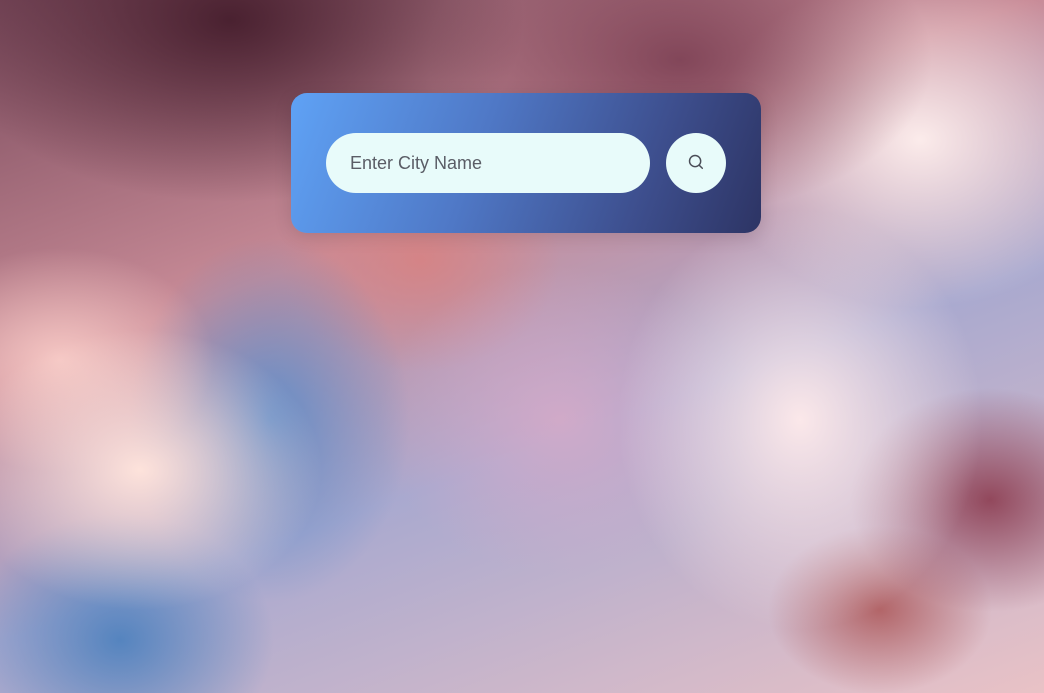 The image size is (1044, 693). I want to click on search-button, so click(696, 163).